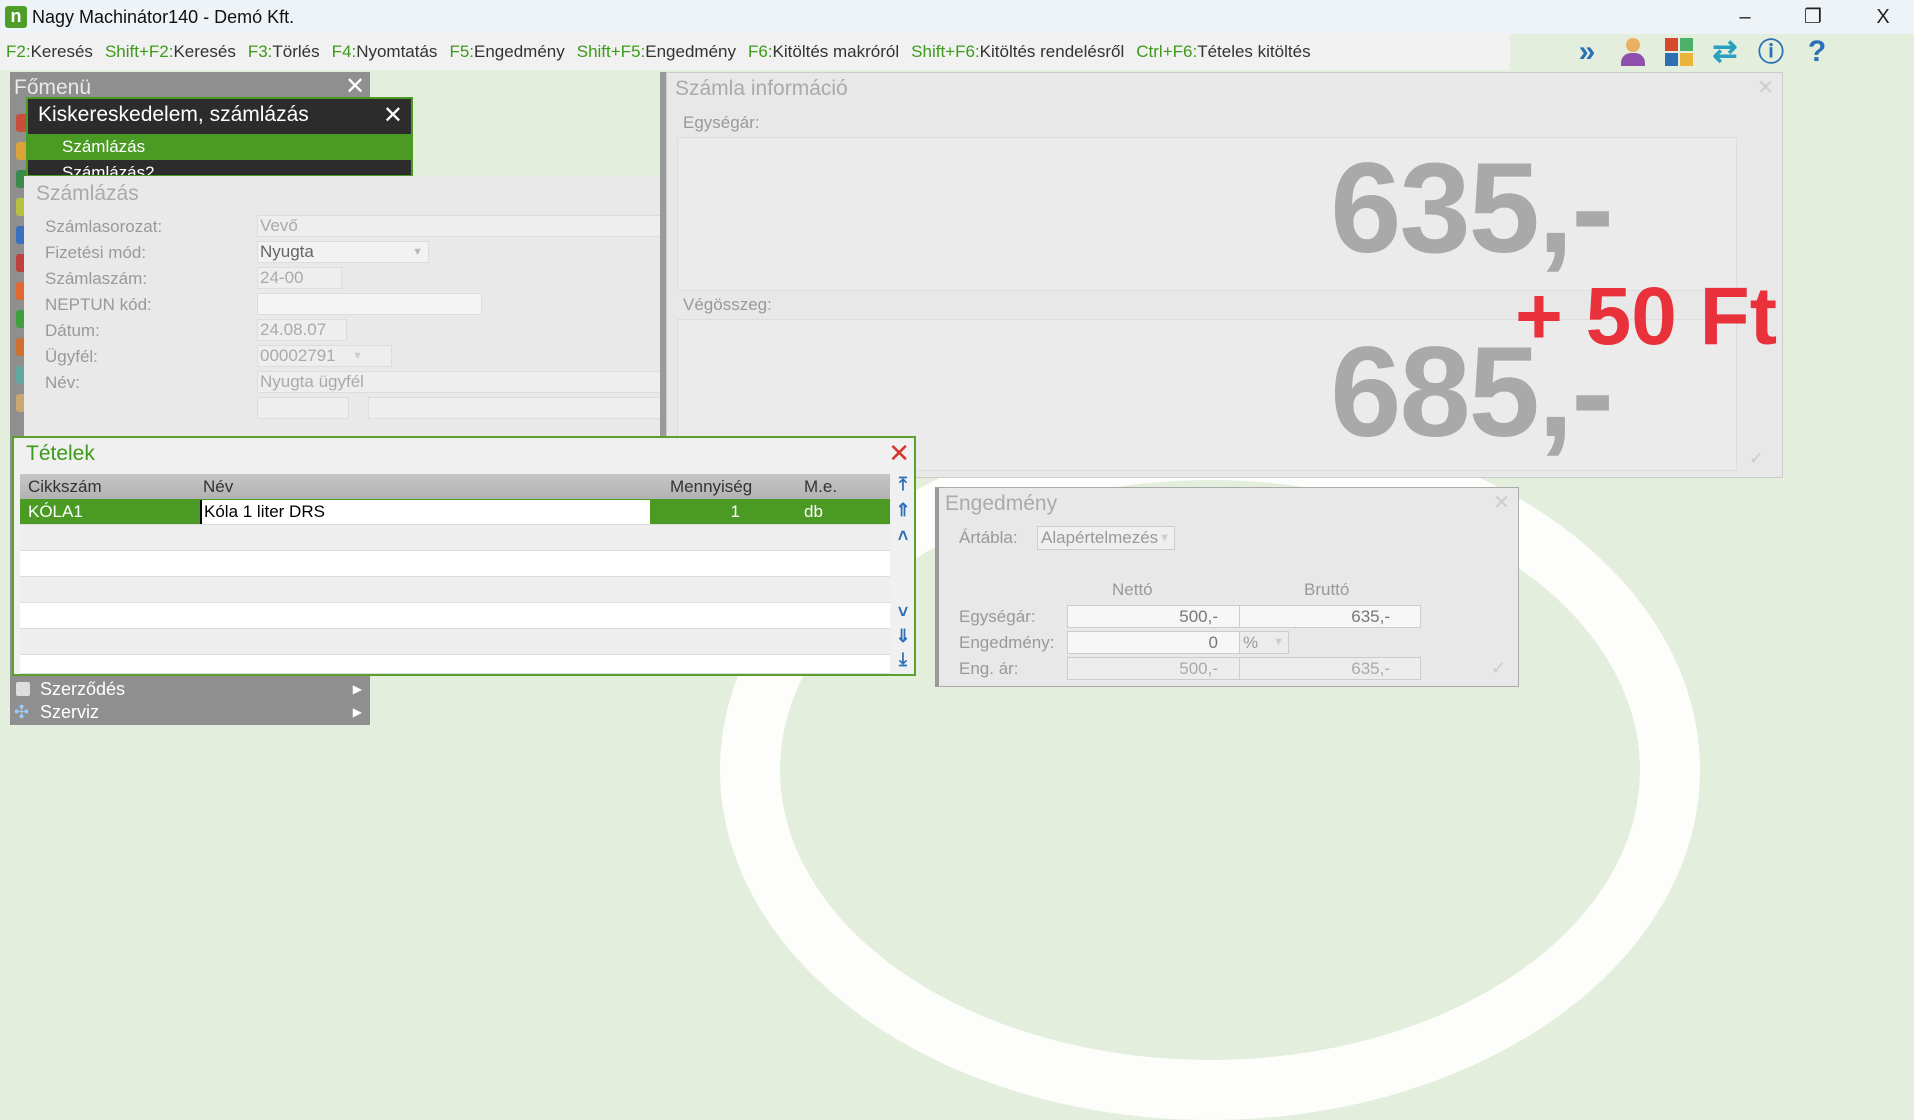 The width and height of the screenshot is (1914, 1120). Describe the element at coordinates (1472, 208) in the screenshot. I see `unit-price-value: 635,-` at that location.